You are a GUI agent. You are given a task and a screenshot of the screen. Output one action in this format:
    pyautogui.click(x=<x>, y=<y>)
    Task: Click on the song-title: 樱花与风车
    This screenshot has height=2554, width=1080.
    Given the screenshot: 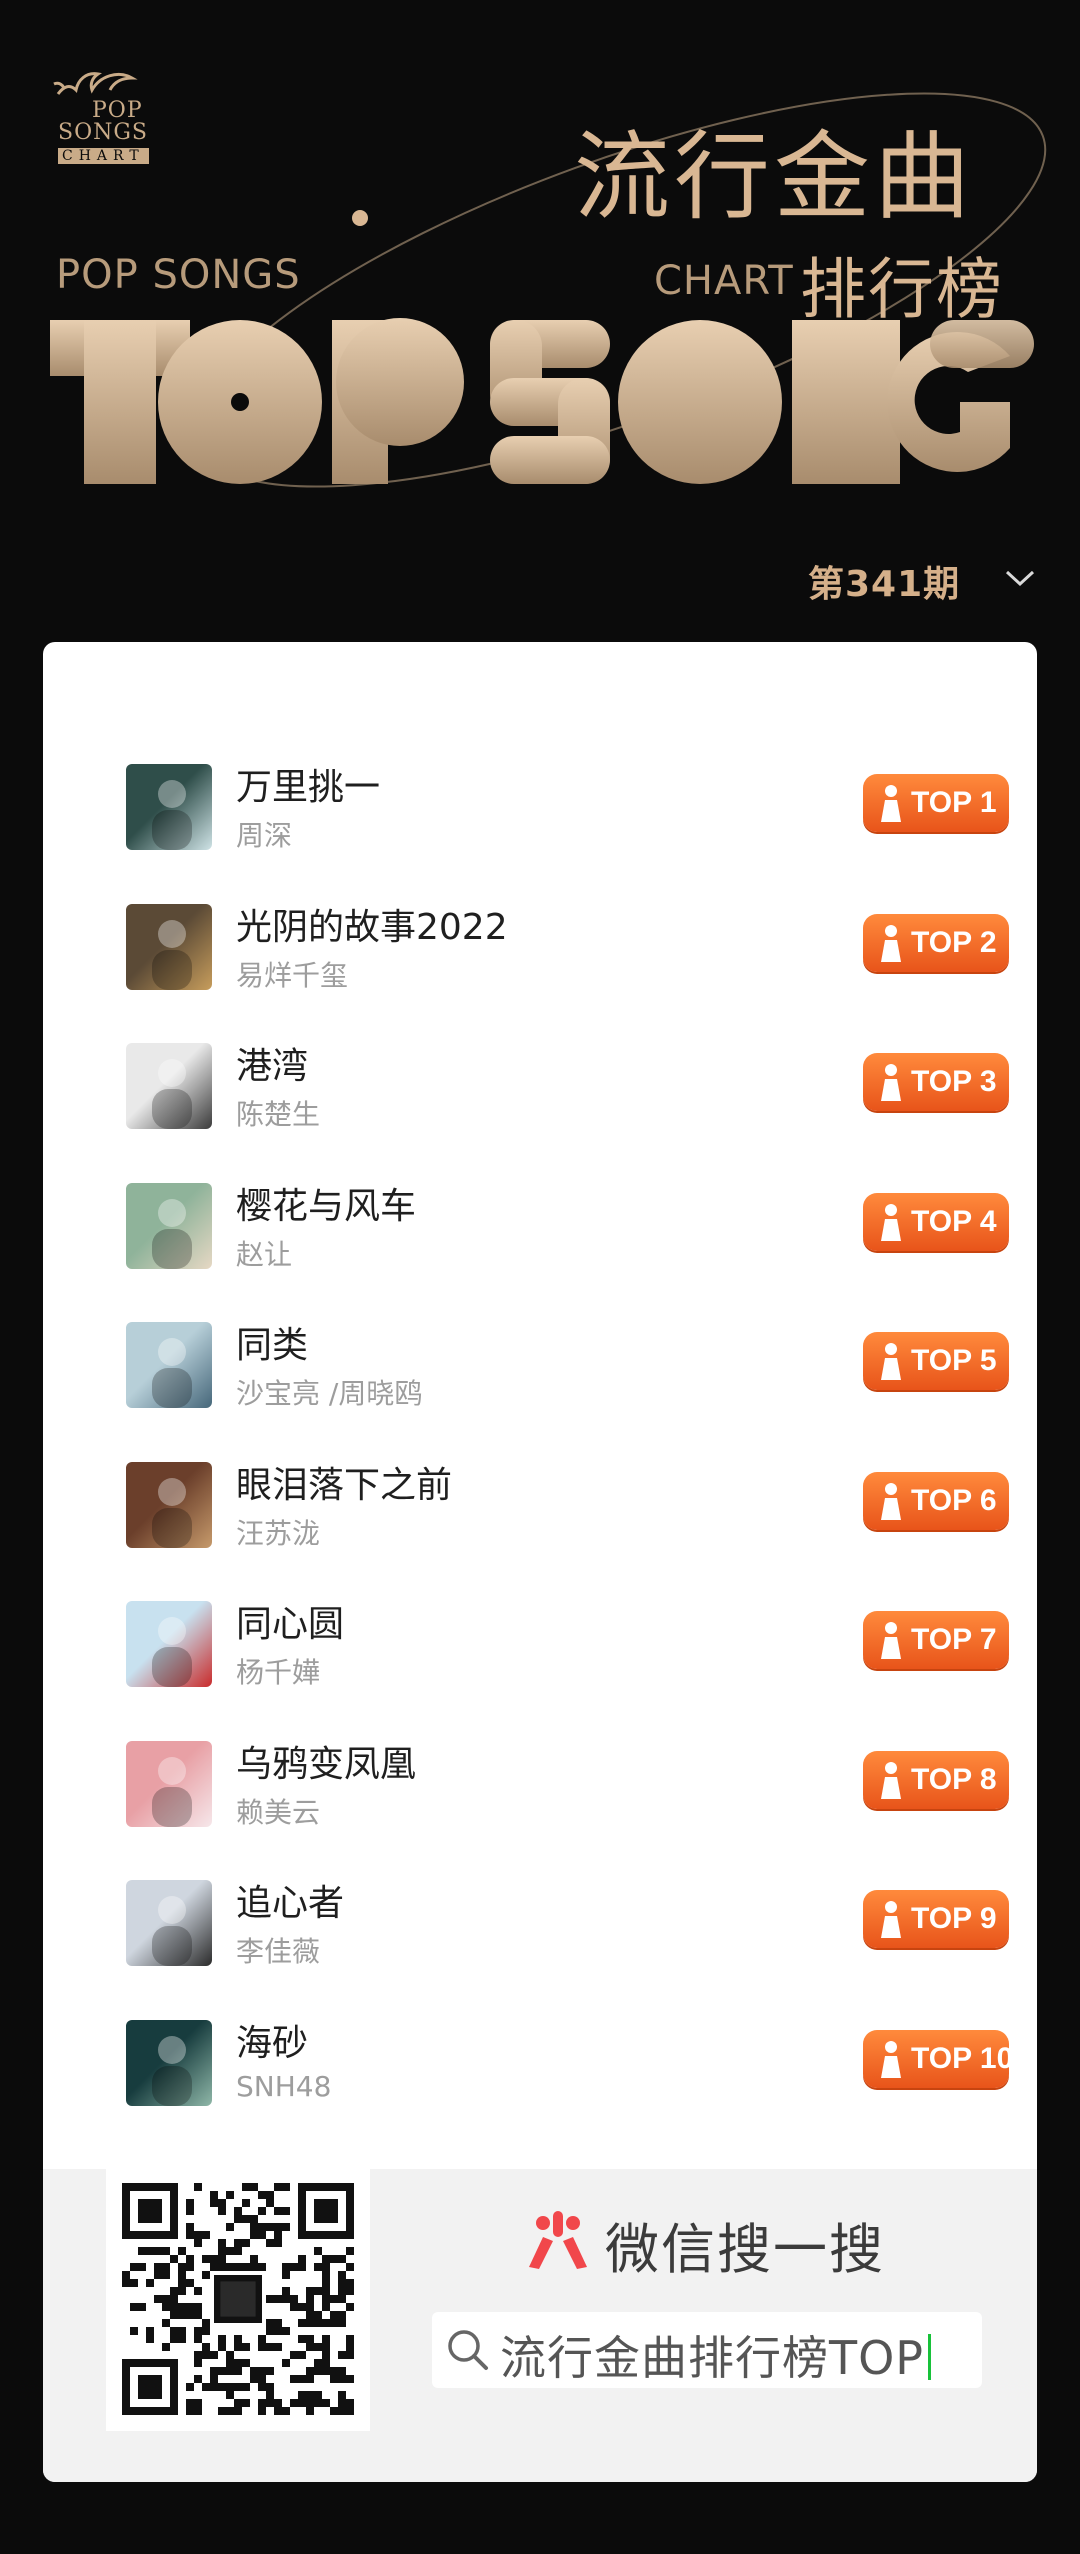 What is the action you would take?
    pyautogui.click(x=326, y=1203)
    